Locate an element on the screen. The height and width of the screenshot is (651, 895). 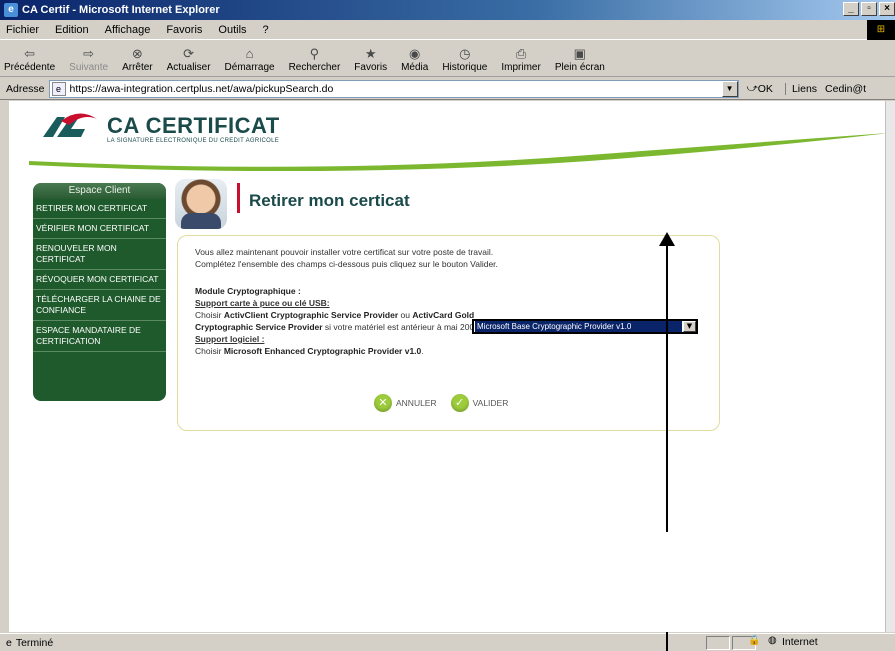
validate-button: ✓ VALIDER is located at coordinates (479, 403).